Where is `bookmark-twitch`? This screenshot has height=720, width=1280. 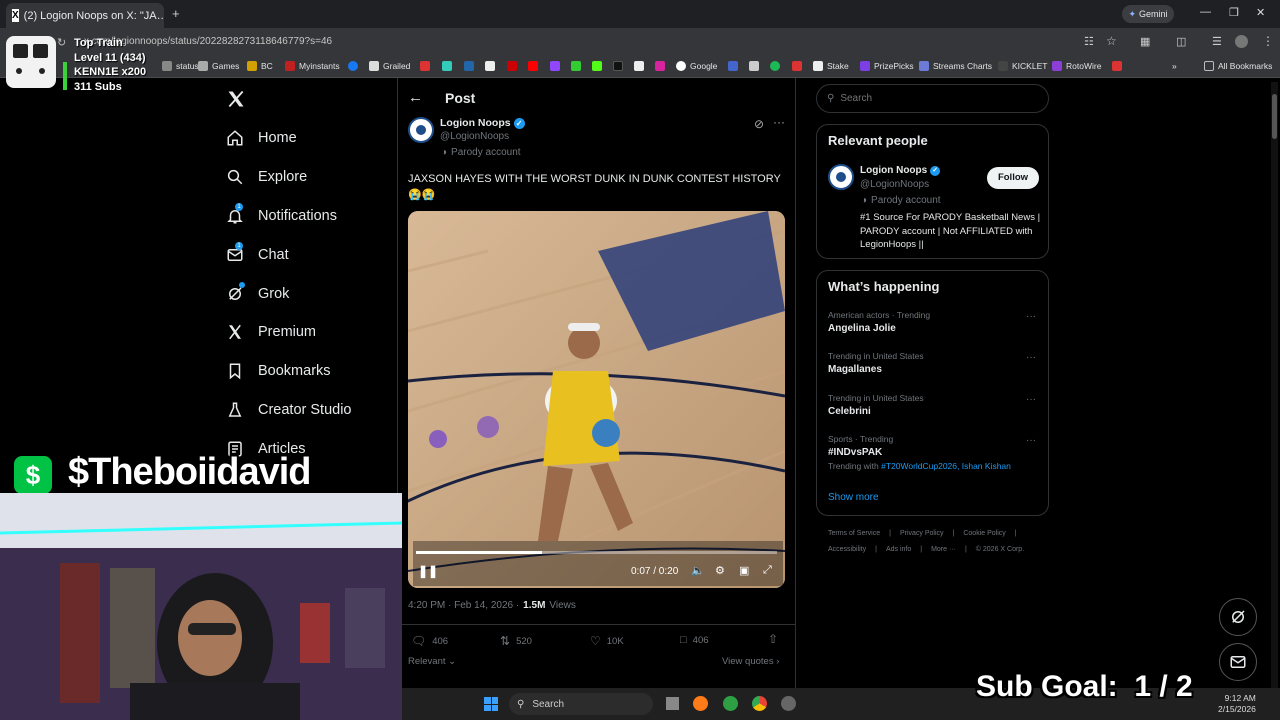
bookmark-twitch is located at coordinates (555, 66).